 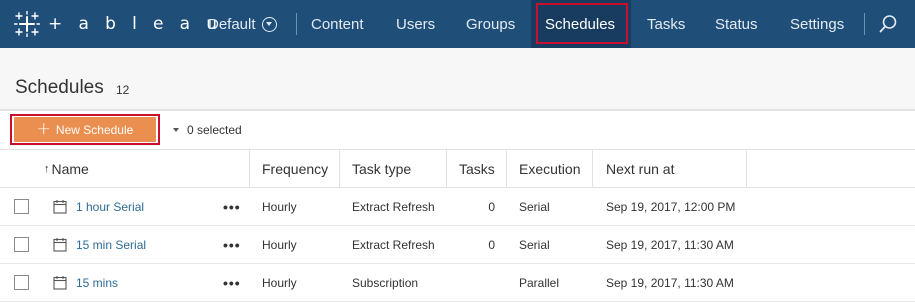 I want to click on execution-cell: Parallel, so click(x=539, y=282).